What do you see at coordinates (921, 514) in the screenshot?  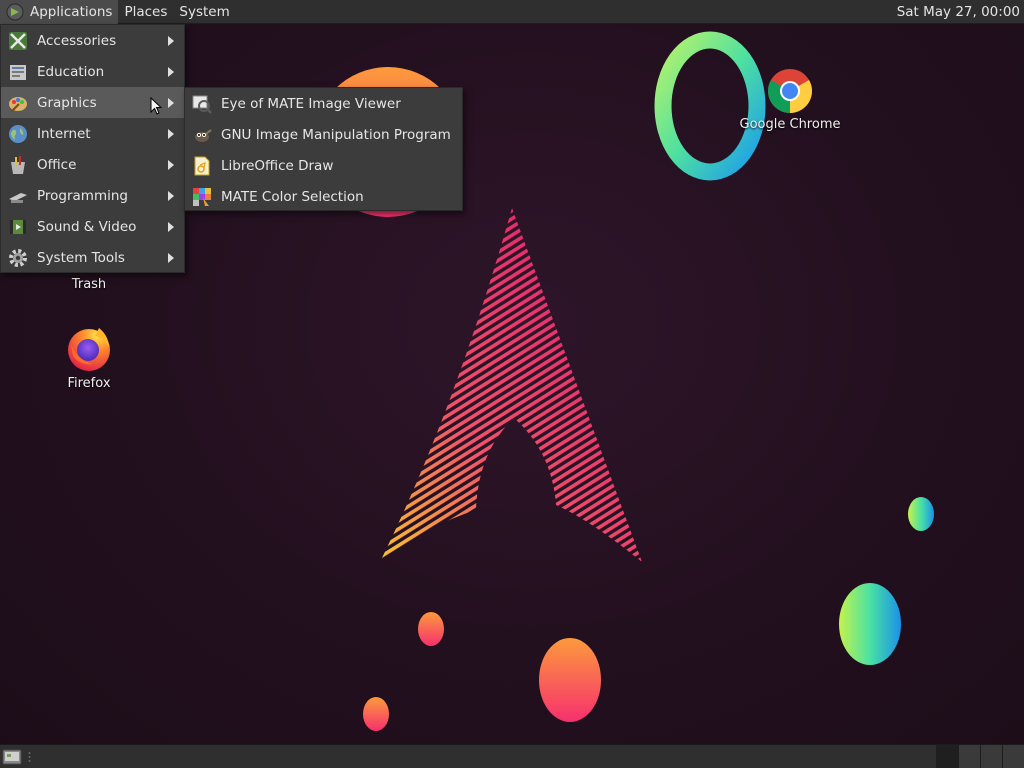 I see `bubble-green-small` at bounding box center [921, 514].